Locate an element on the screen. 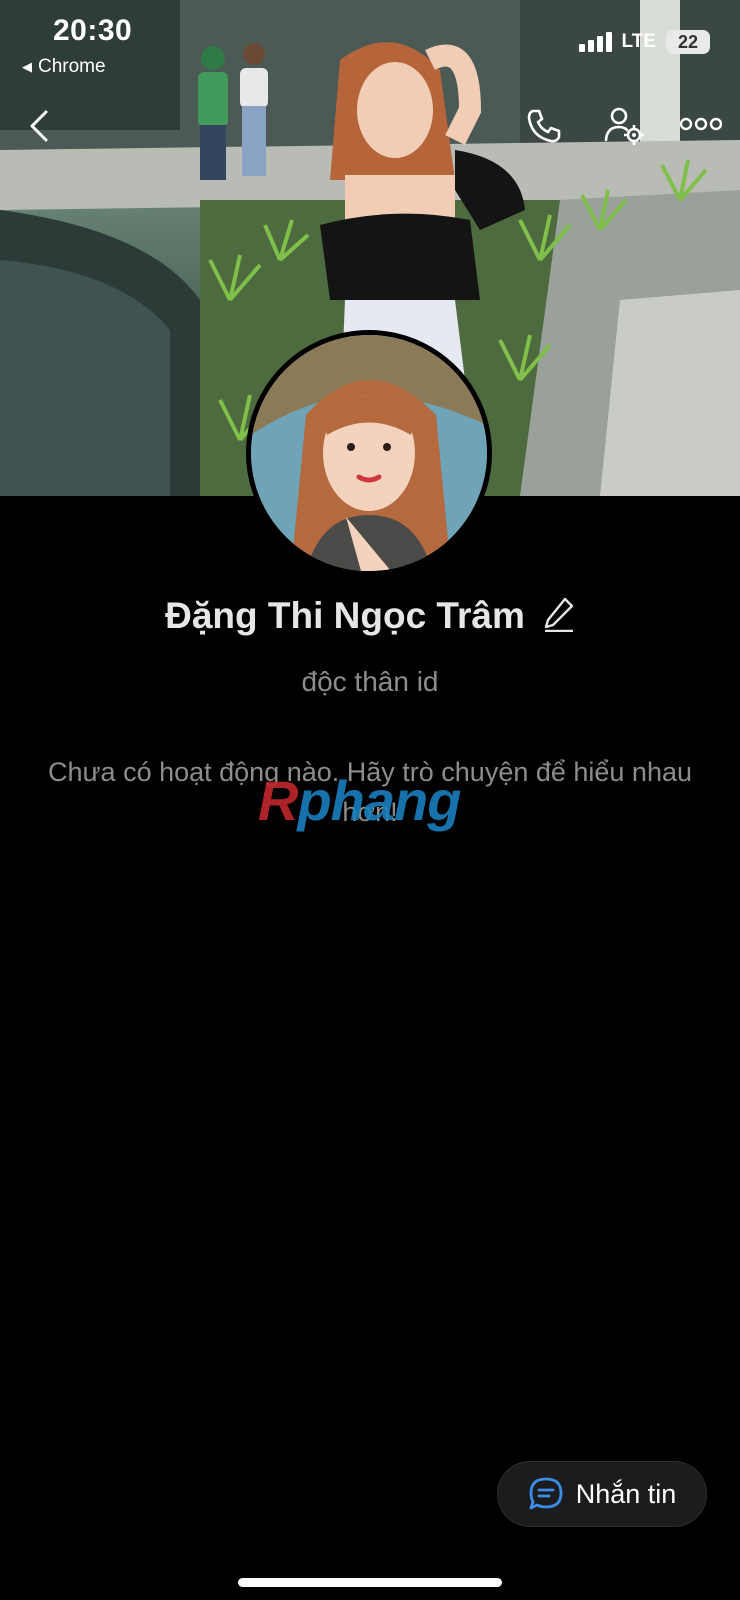 The image size is (740, 1600). watermark-logo: Rphang is located at coordinates (359, 800).